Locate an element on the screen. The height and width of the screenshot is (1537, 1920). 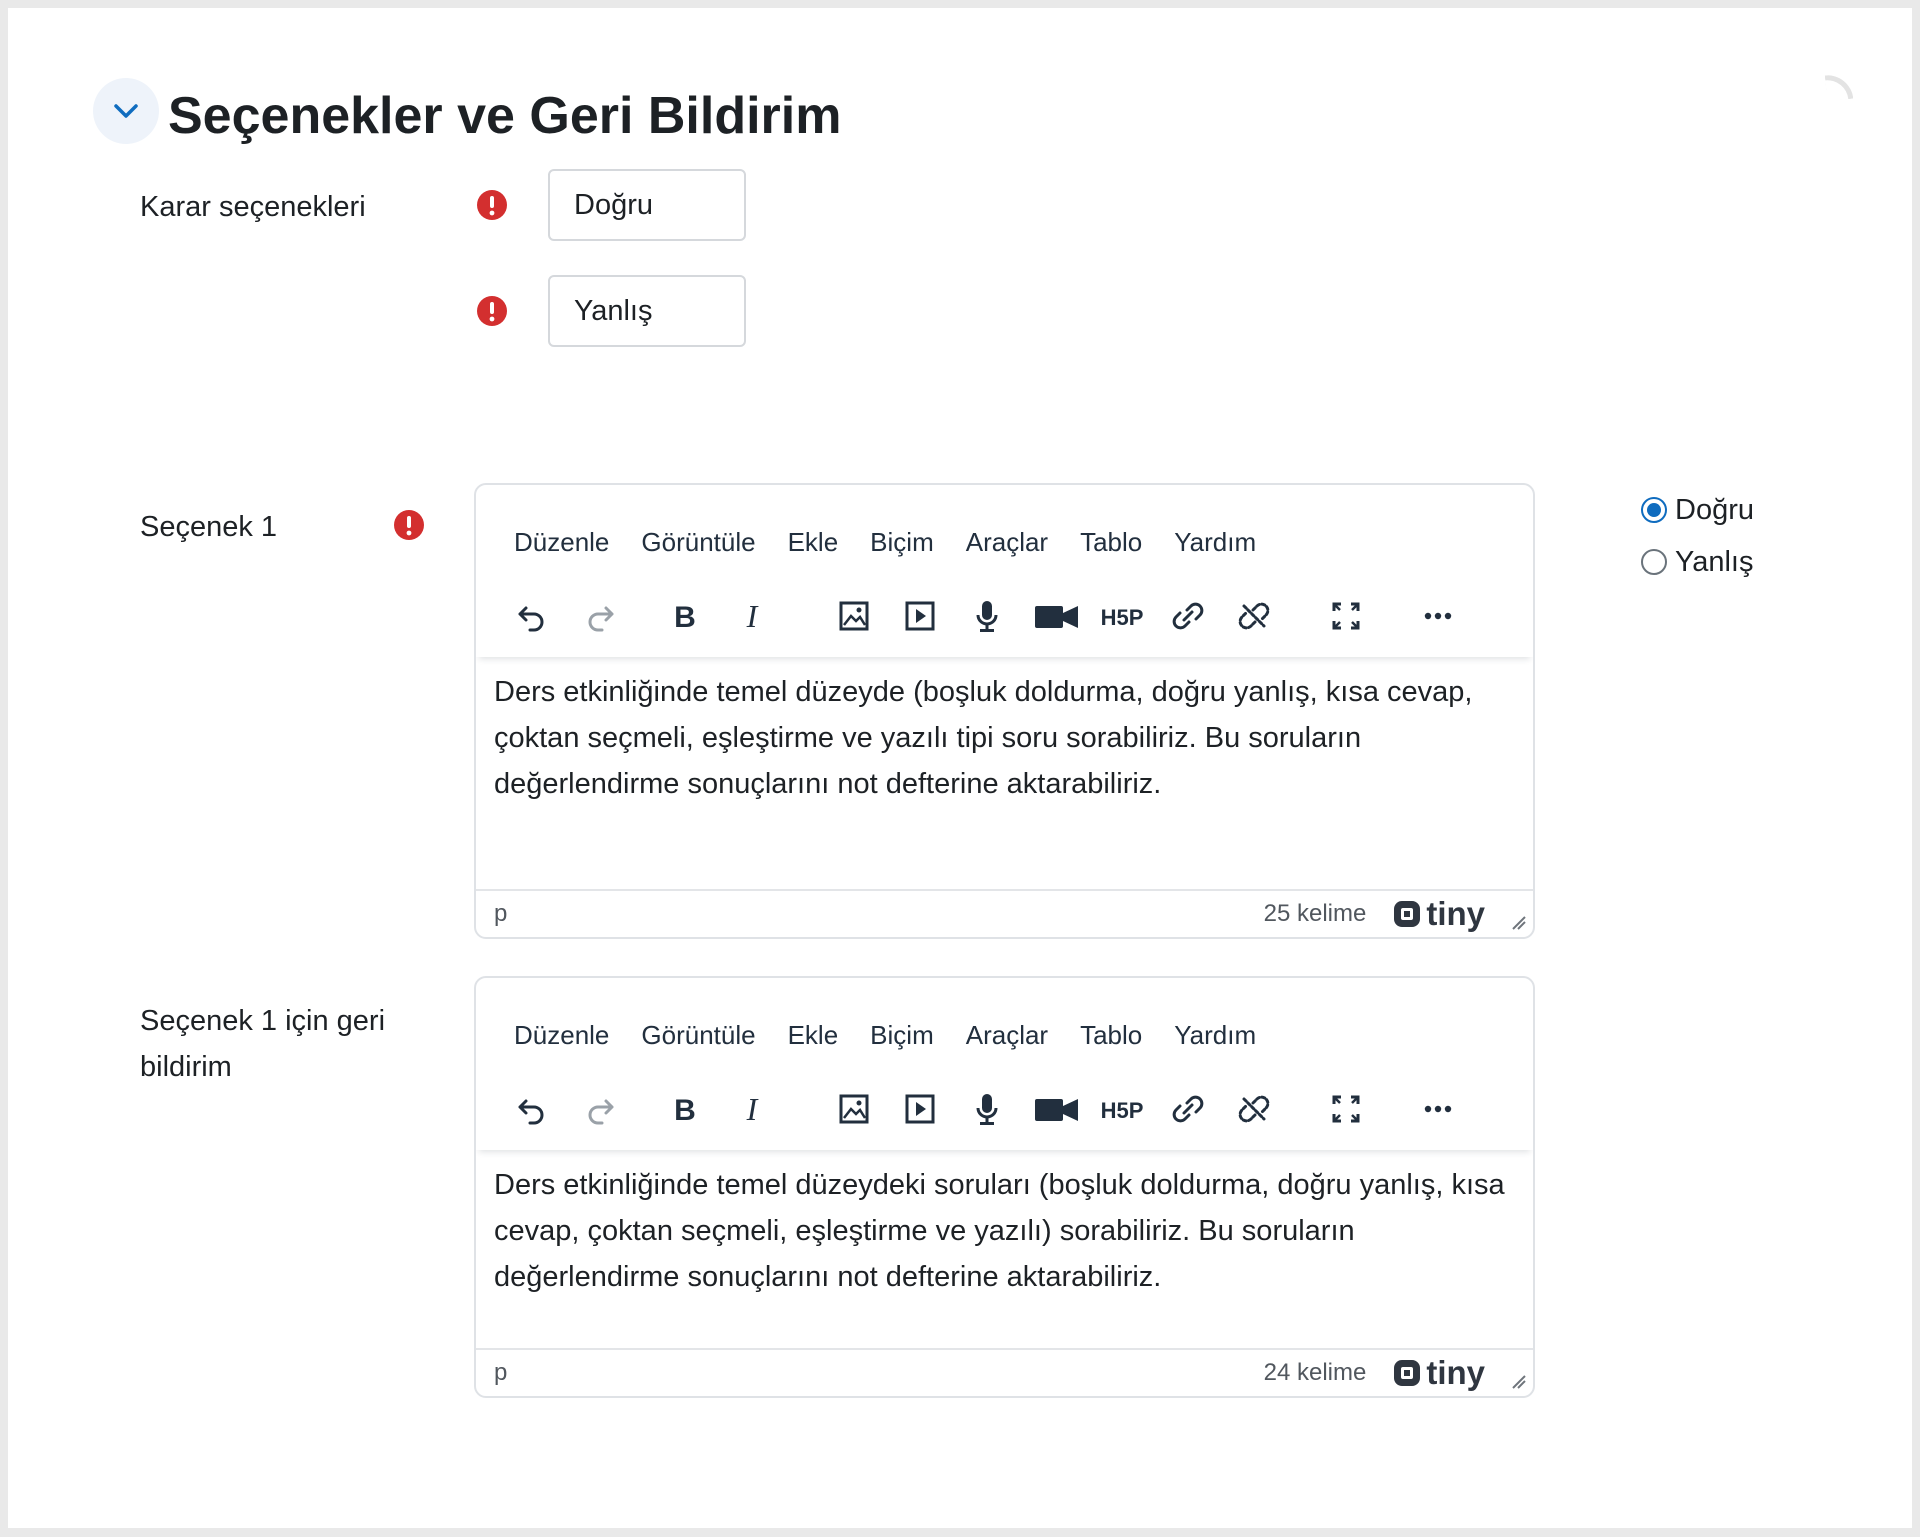
video-camera-icon is located at coordinates (1056, 1110).